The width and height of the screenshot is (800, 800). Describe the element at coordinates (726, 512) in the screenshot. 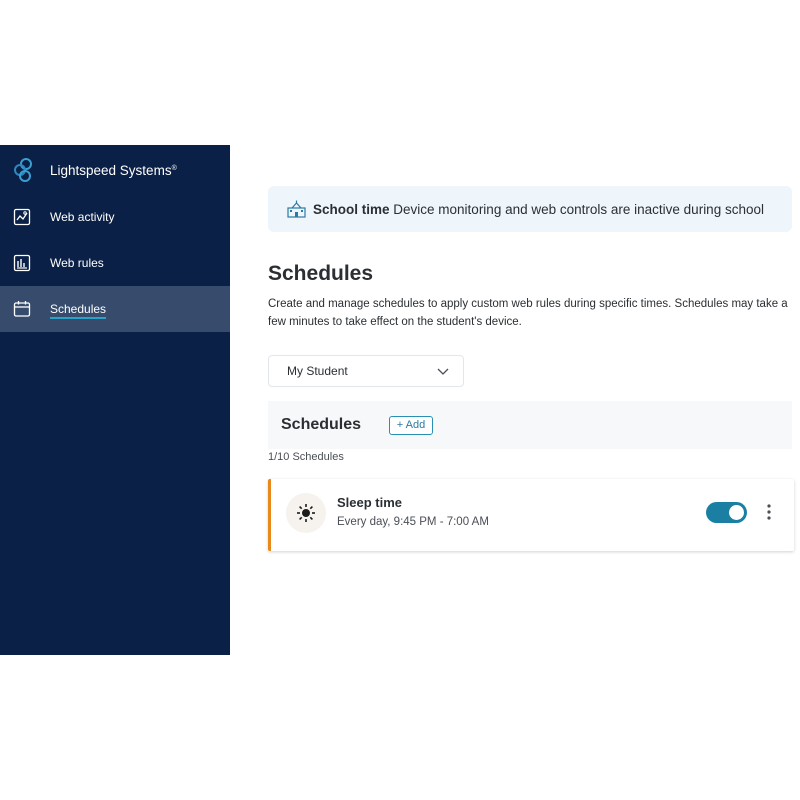

I see `schedule-enabled-toggle` at that location.